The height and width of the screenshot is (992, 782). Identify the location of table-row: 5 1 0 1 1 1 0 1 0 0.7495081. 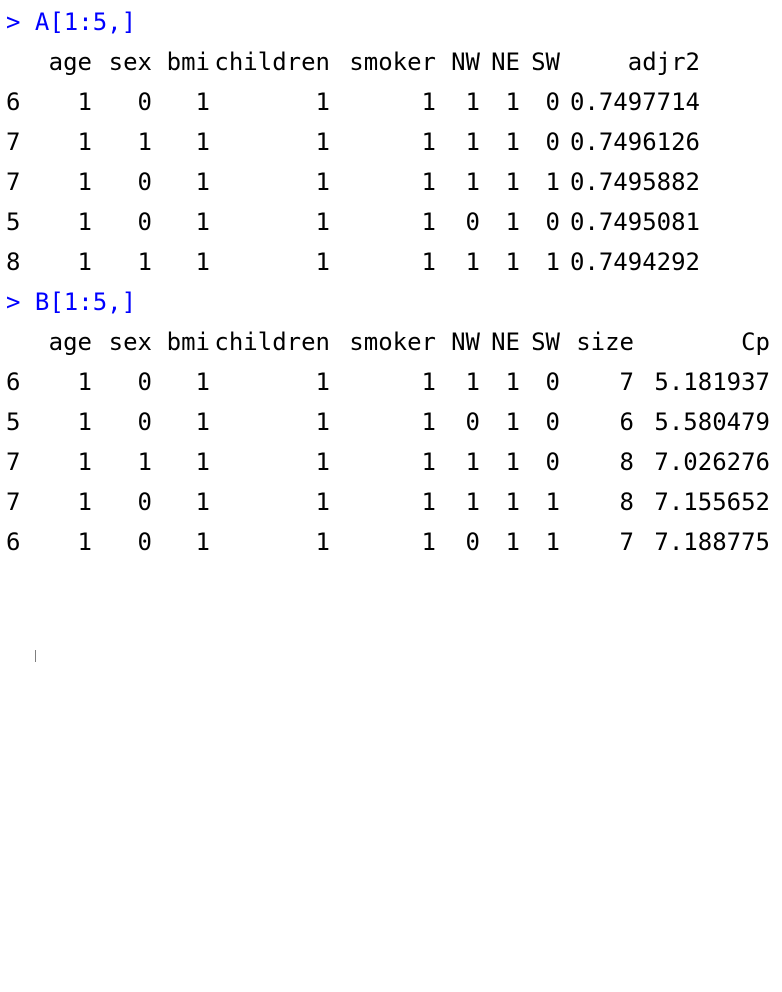
(353, 222).